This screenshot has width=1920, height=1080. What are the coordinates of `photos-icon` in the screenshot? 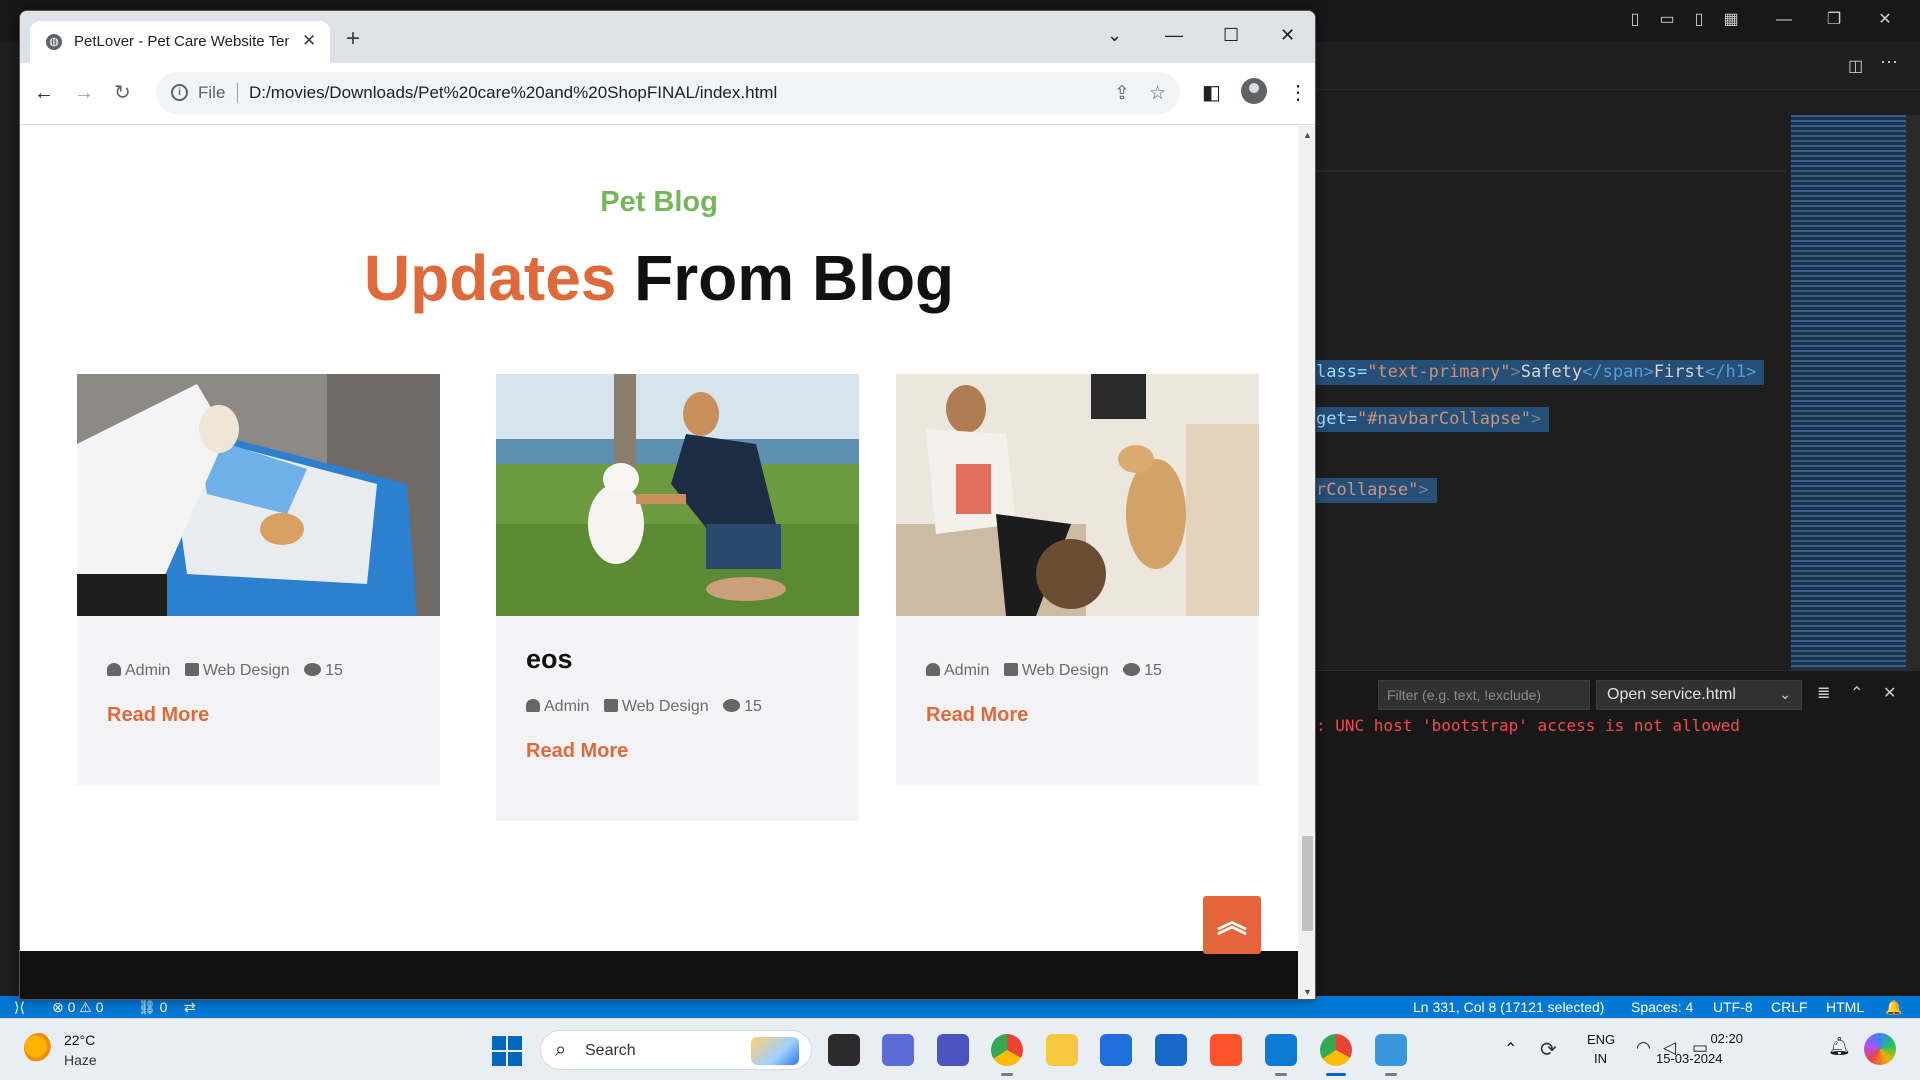 It's located at (1391, 1050).